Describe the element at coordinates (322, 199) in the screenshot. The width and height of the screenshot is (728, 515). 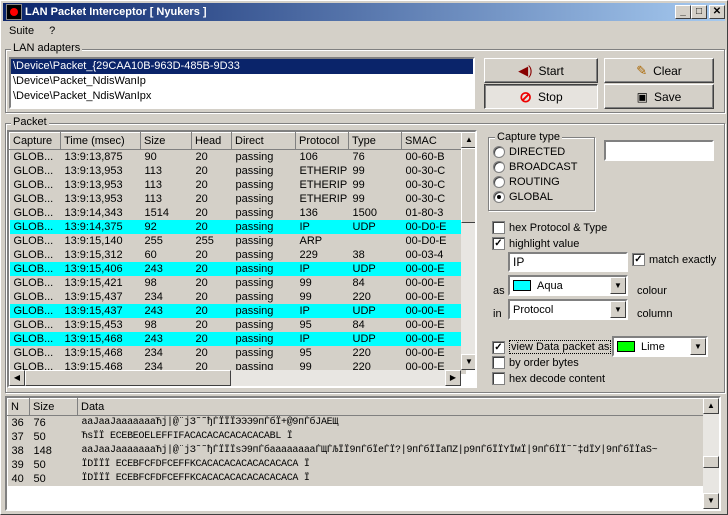
I see `table-cell: ETHERIP` at that location.